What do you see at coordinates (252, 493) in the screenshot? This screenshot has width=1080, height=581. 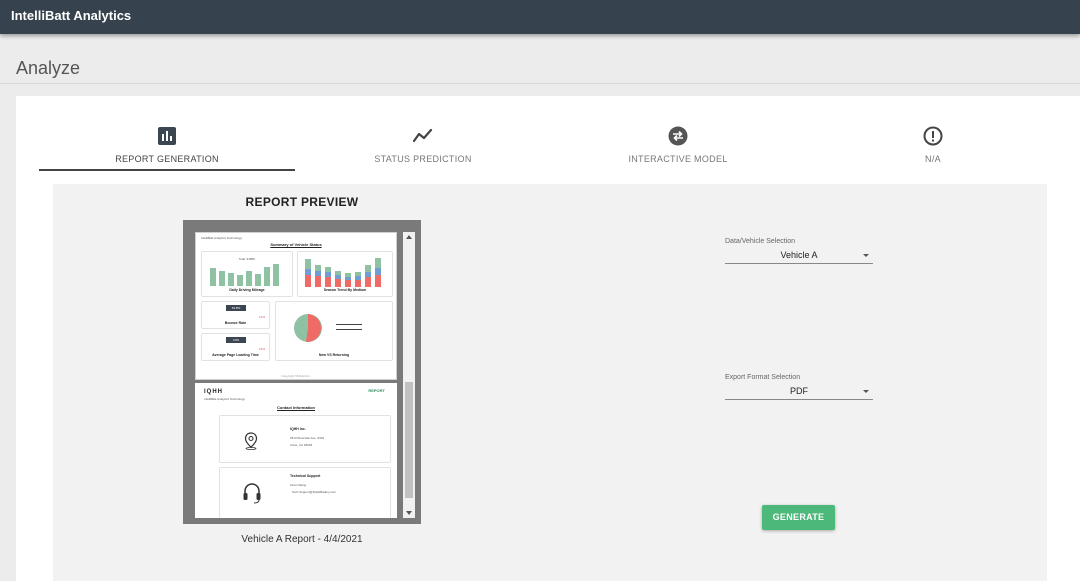 I see `headset-icon` at bounding box center [252, 493].